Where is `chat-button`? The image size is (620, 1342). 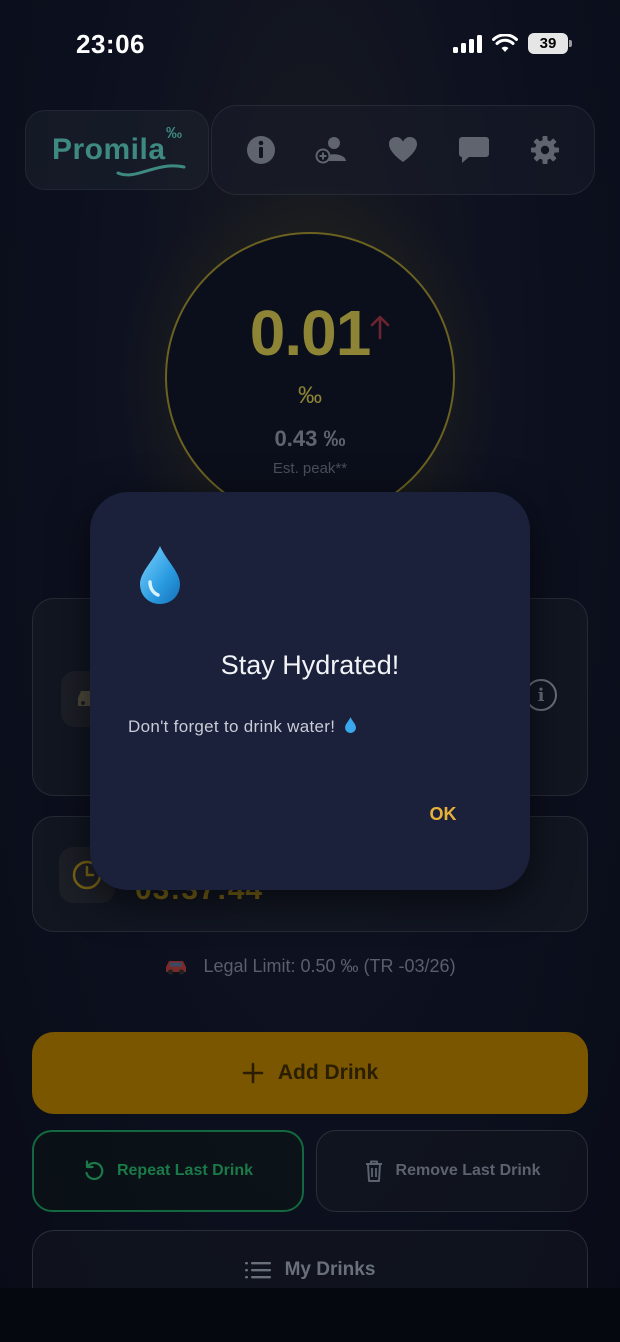 chat-button is located at coordinates (474, 150).